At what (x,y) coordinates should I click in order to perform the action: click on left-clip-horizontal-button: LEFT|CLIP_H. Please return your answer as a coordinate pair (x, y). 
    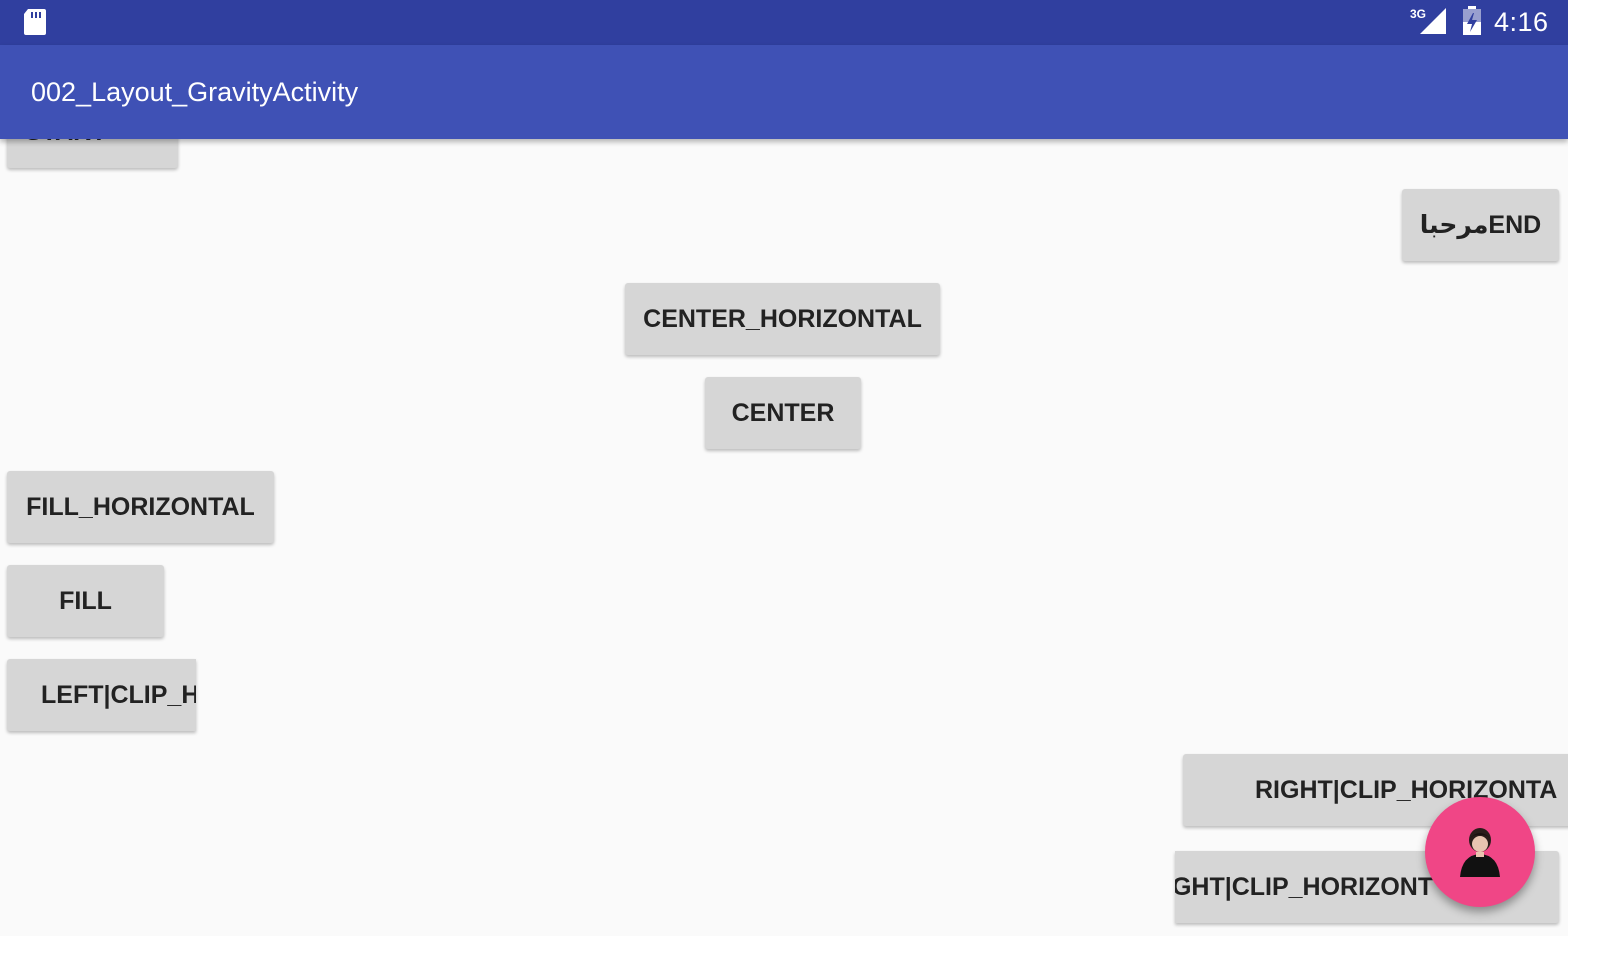
    Looking at the image, I should click on (101, 695).